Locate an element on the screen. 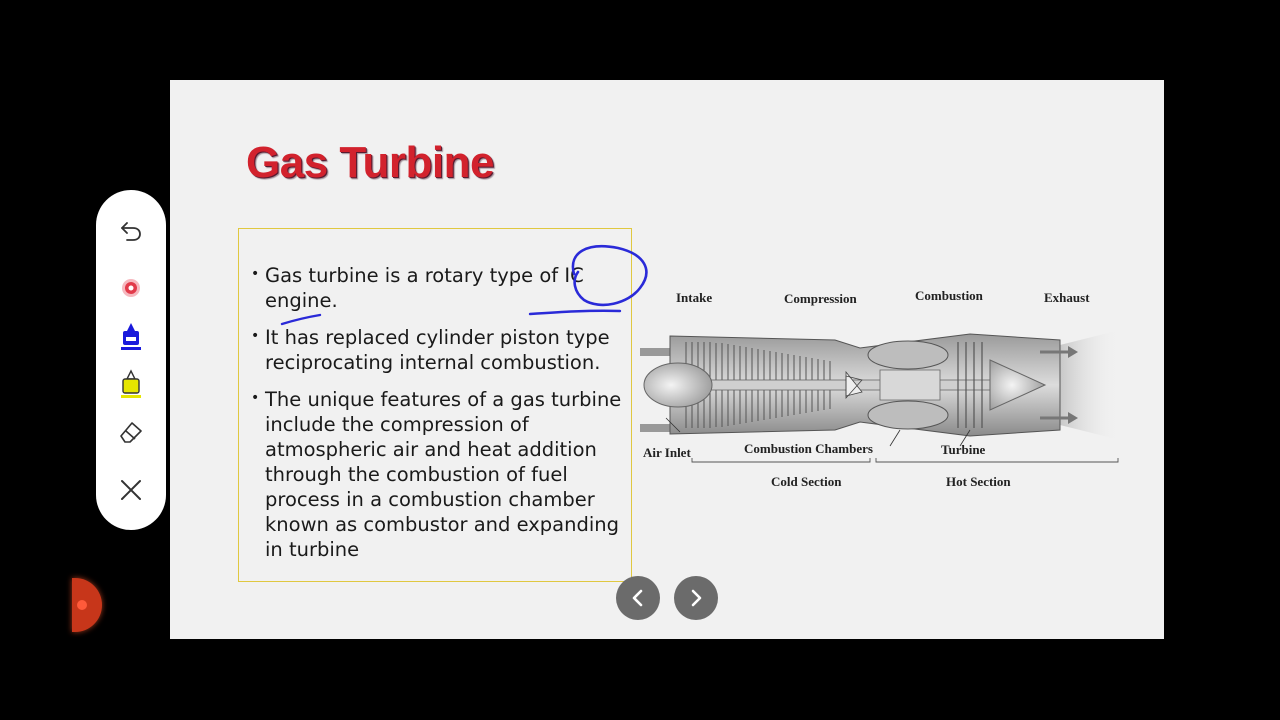 The width and height of the screenshot is (1280, 720). slide-title: Gas Turbine is located at coordinates (370, 162).